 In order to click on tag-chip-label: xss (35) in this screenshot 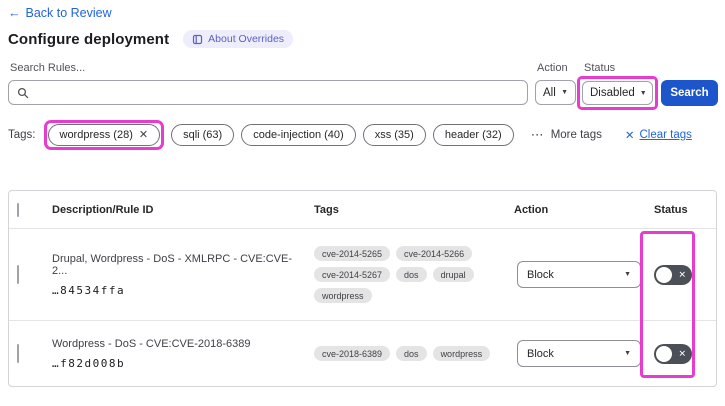, I will do `click(394, 135)`.